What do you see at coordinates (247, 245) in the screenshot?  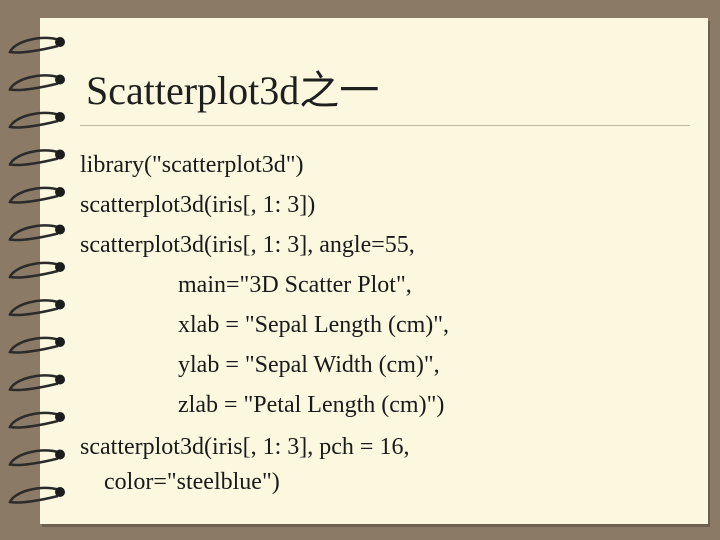 I see `code-line-3: scatterplot3d(iris[, 1: 3], angle=55,` at bounding box center [247, 245].